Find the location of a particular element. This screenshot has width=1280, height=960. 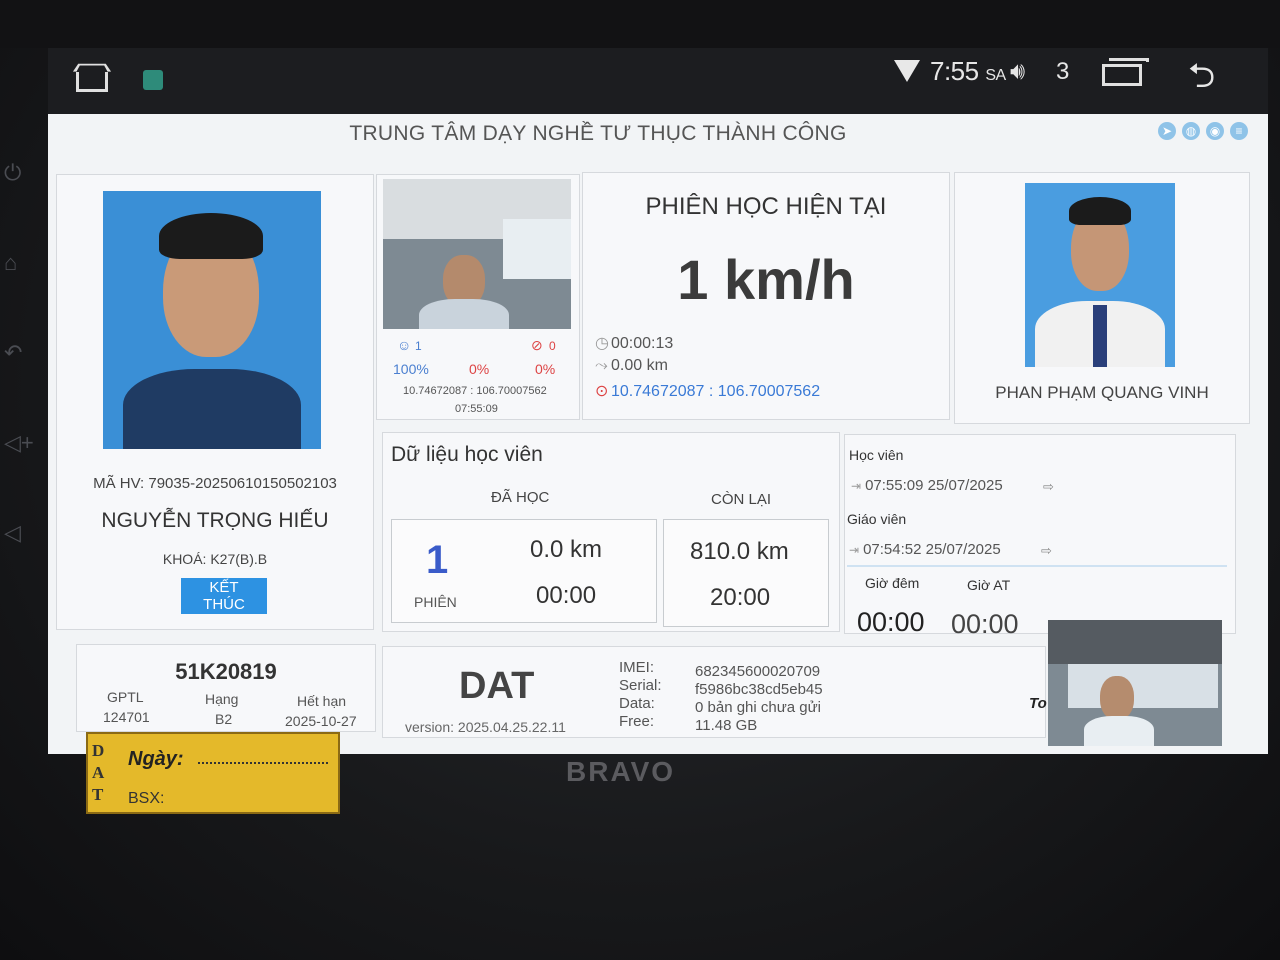

navigation-icon: ➤ is located at coordinates (1167, 131).